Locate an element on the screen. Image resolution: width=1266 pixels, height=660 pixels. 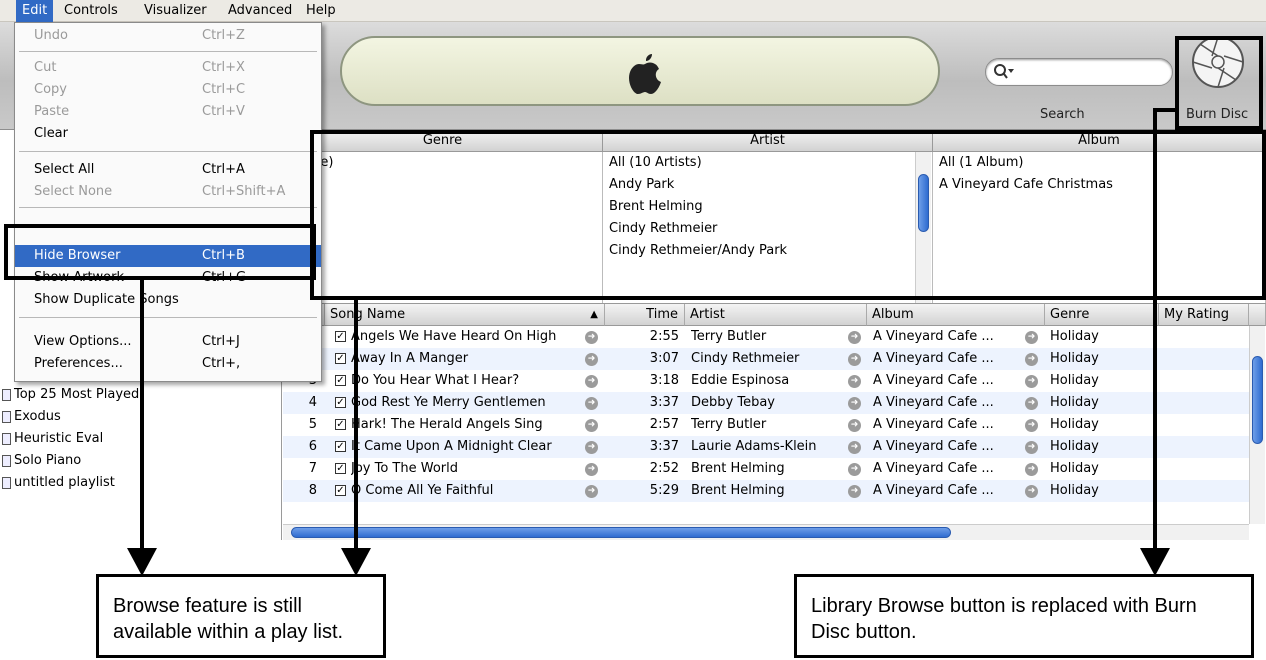
menu-visualizer: Visualizer is located at coordinates (175, 11).